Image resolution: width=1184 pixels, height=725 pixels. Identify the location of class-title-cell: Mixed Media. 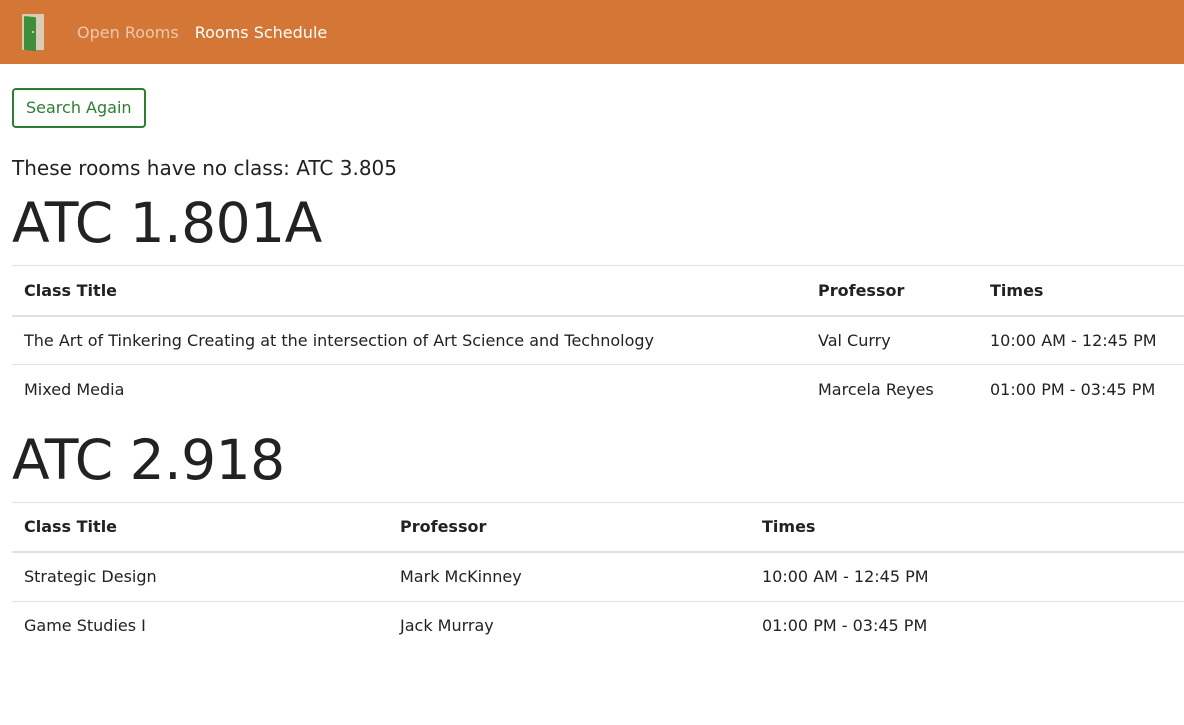
(409, 389).